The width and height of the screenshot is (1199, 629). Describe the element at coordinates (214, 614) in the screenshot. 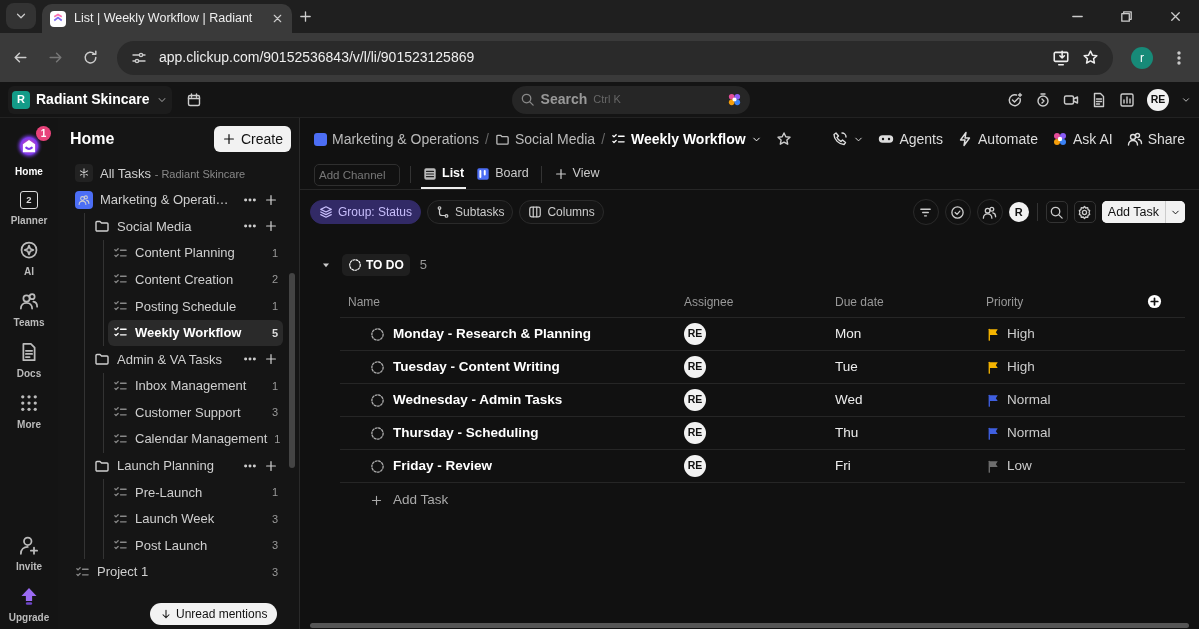

I see `unread-mentions-button: Unread mentions` at that location.